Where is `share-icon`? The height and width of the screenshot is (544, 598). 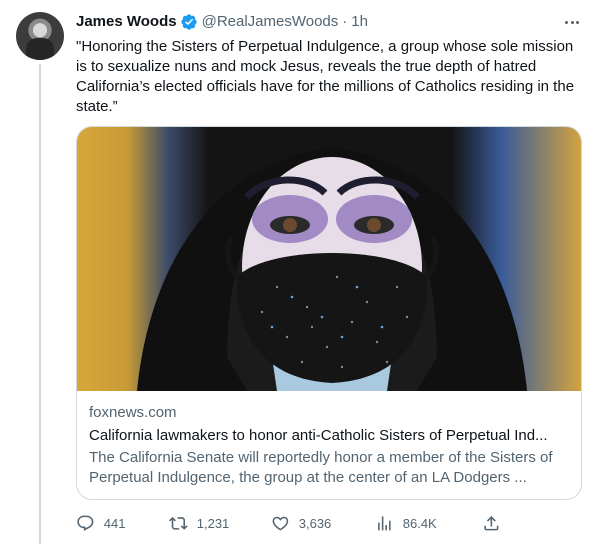
share-icon is located at coordinates (491, 523).